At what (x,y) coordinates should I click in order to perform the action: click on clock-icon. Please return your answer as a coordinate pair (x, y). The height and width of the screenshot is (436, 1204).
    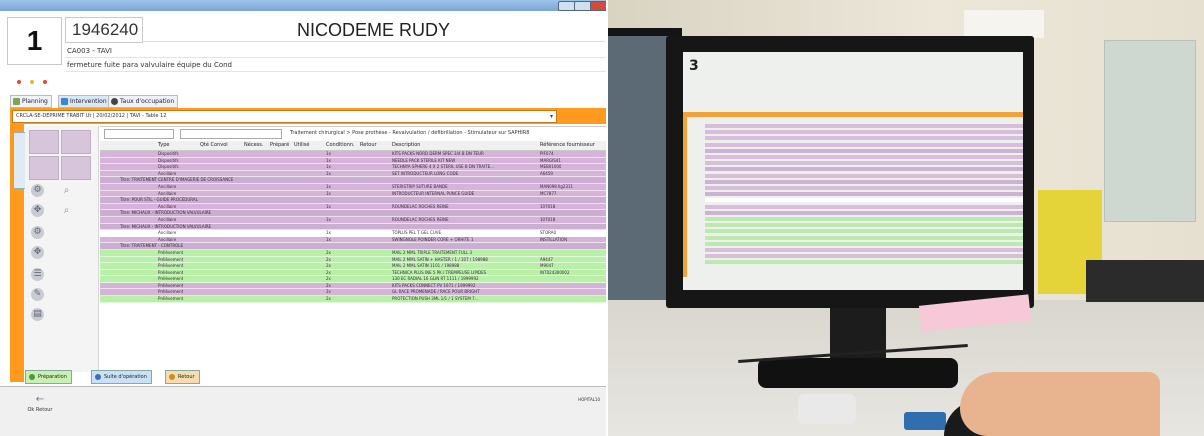
    Looking at the image, I should click on (114, 101).